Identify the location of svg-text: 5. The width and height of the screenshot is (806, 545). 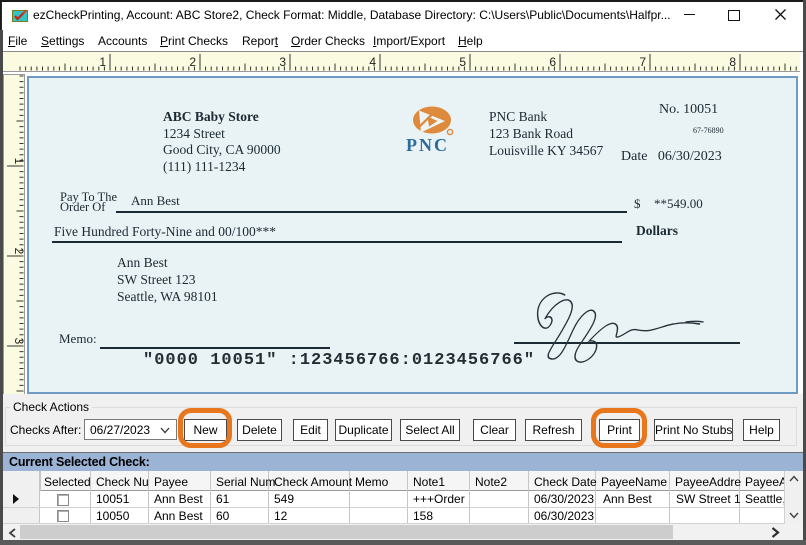
(462, 62).